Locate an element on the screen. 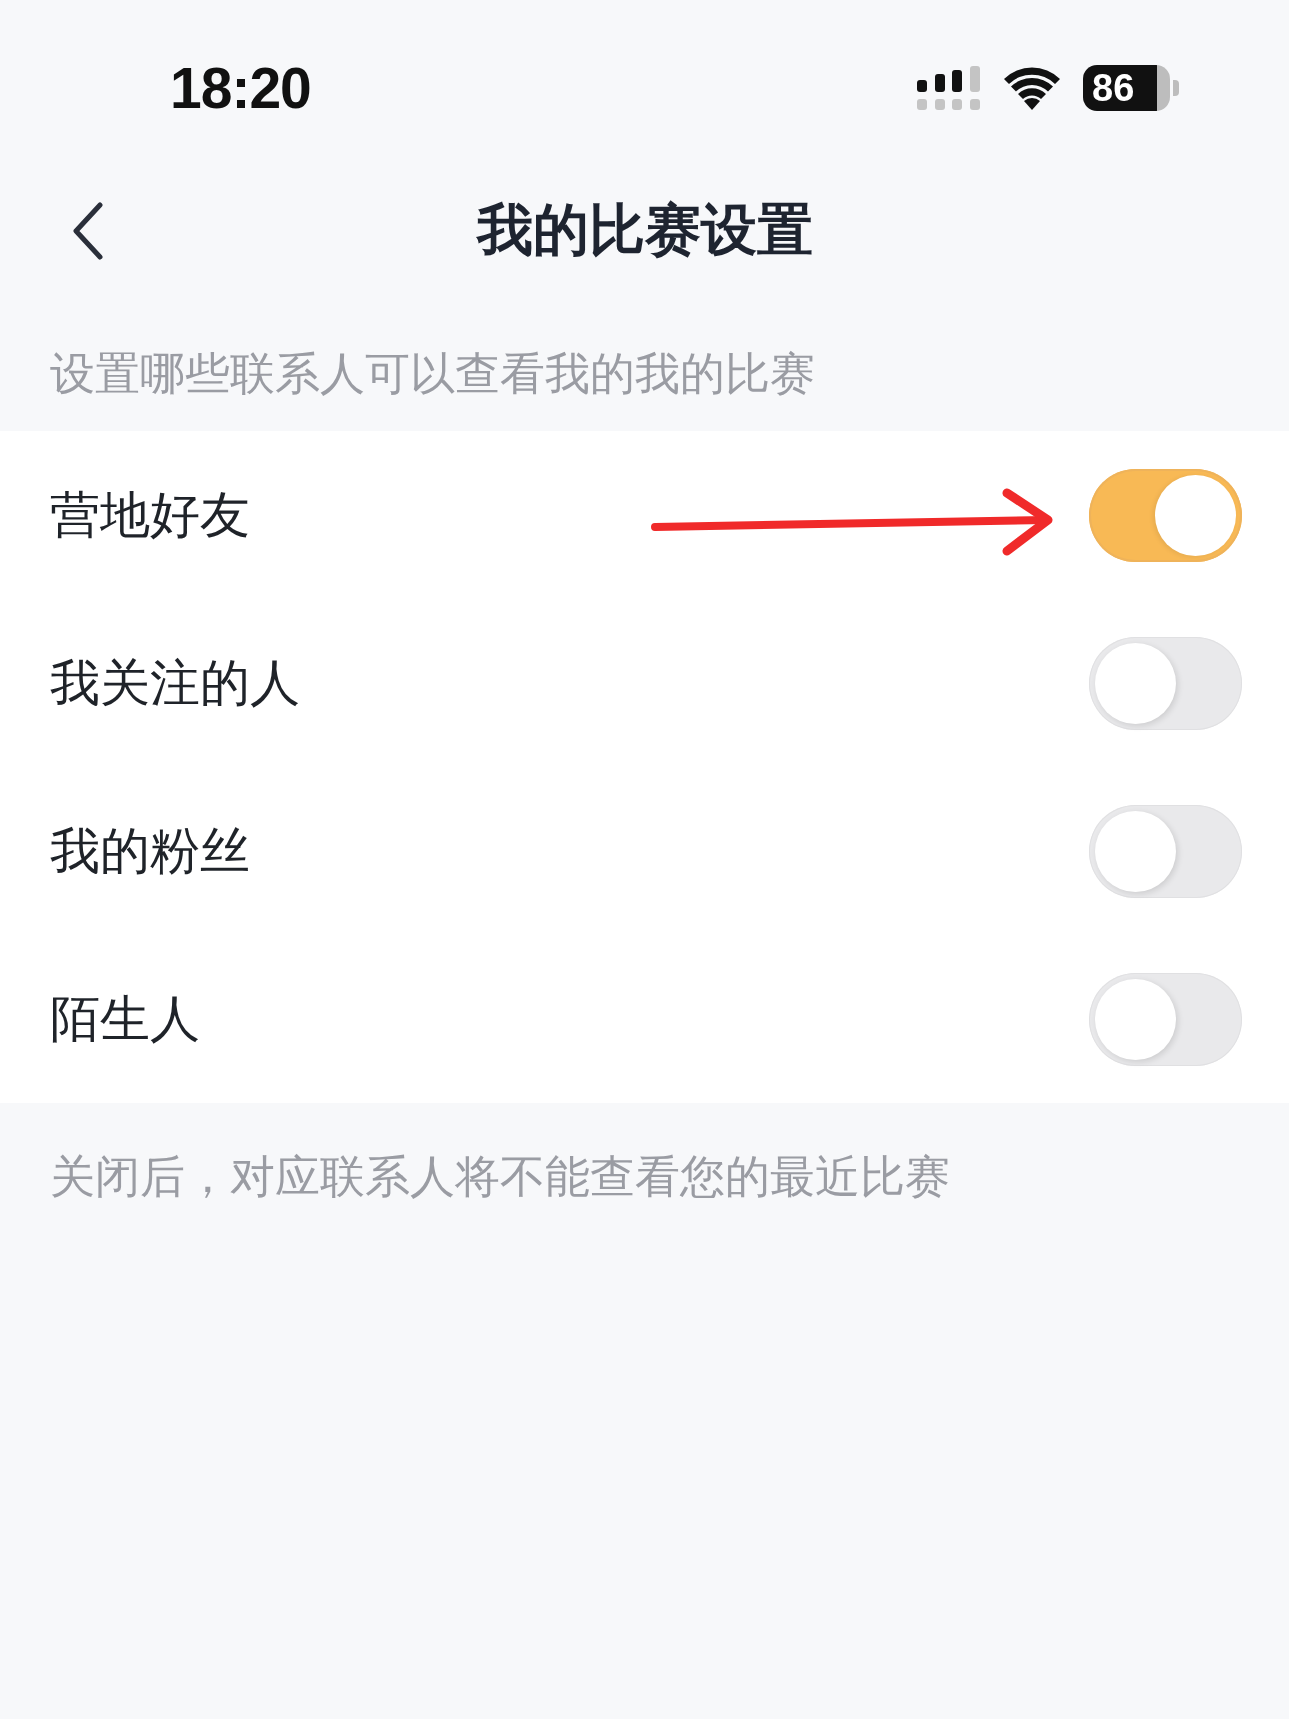 The height and width of the screenshot is (1719, 1289). wifi-icon is located at coordinates (1032, 88).